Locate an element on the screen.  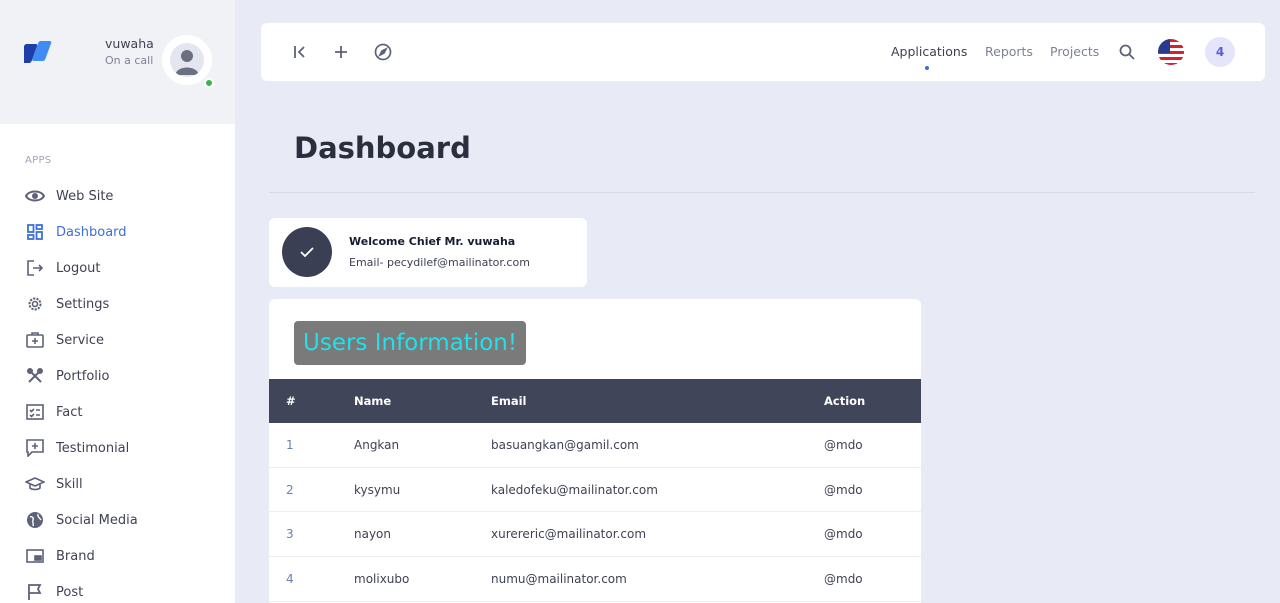
table-row: 3 nayon xurereric@mailinator.com @mdo is located at coordinates (595, 535).